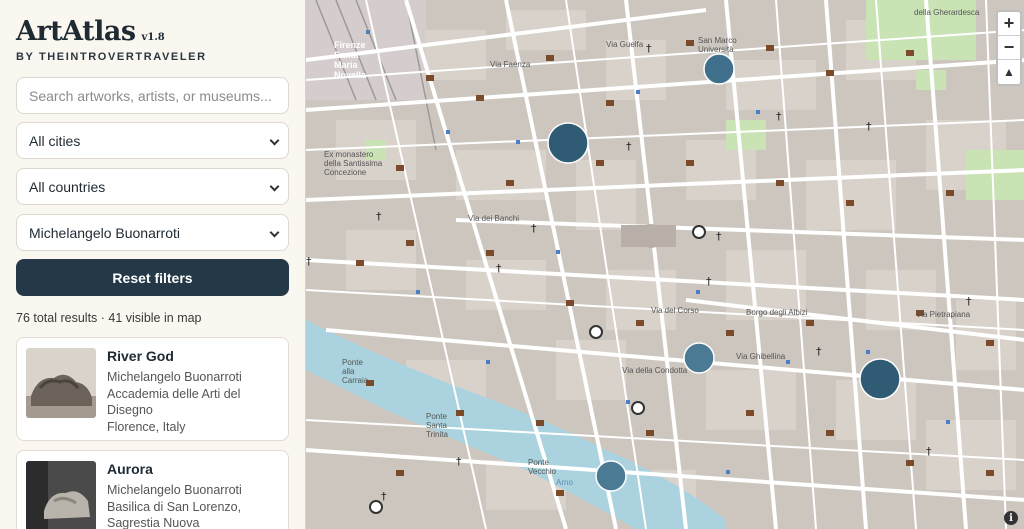  Describe the element at coordinates (625, 44) in the screenshot. I see `map-label: Via Guelfa` at that location.